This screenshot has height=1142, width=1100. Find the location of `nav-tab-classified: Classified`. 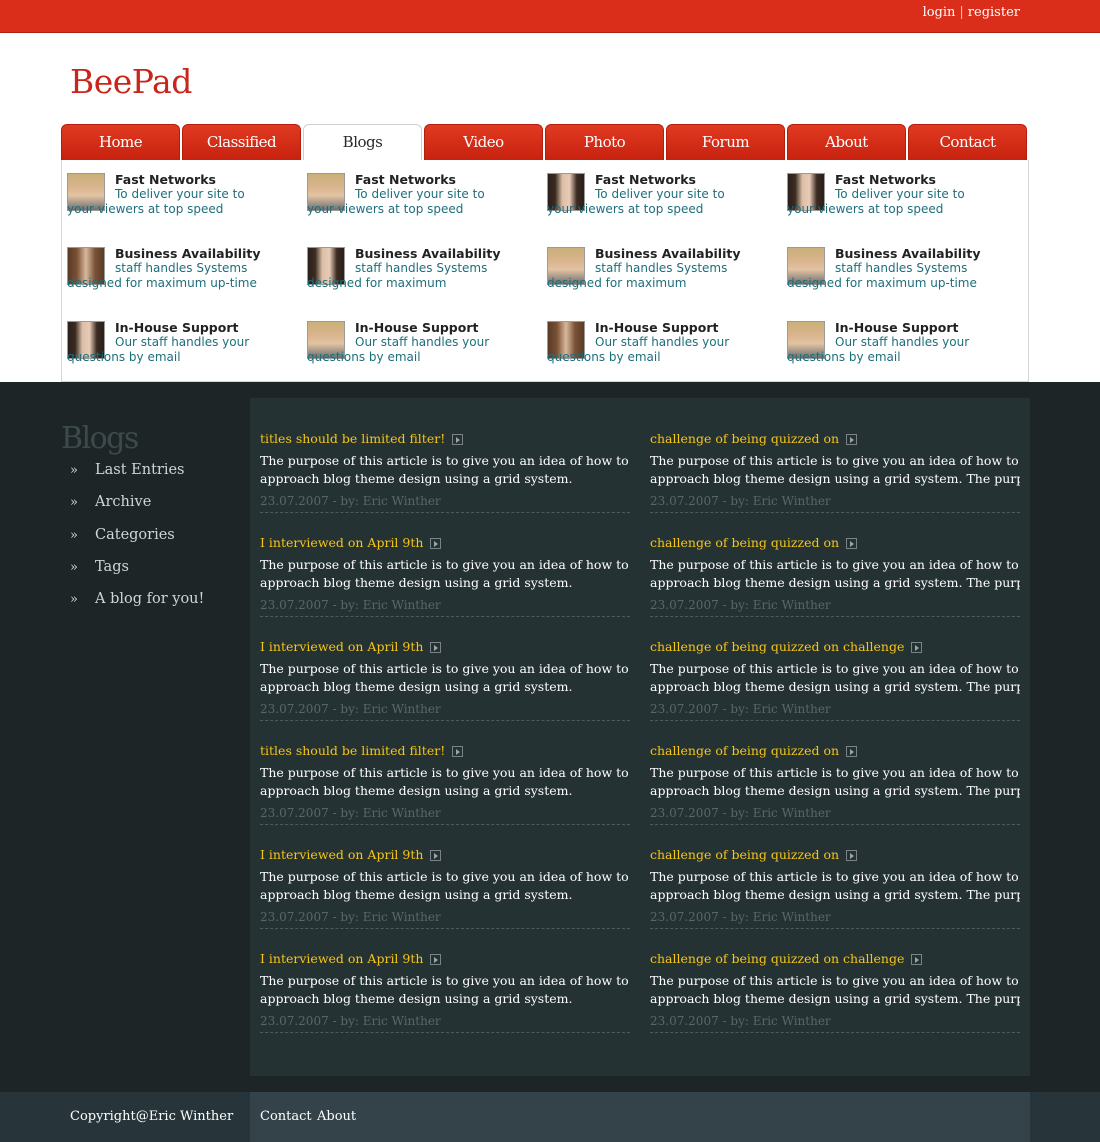

nav-tab-classified: Classified is located at coordinates (241, 142).